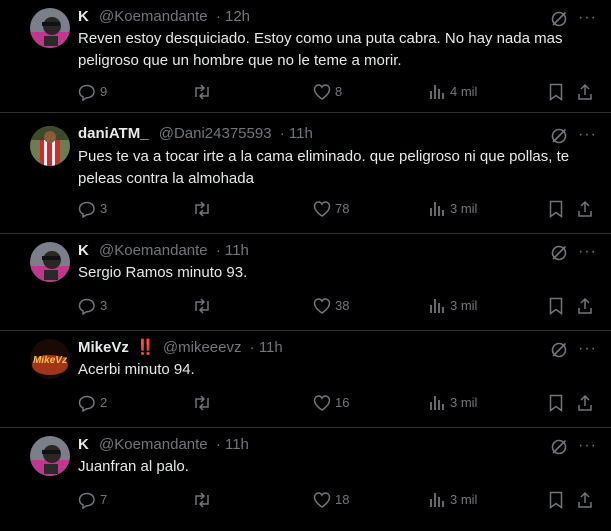 The width and height of the screenshot is (611, 531). I want to click on like-count: 16, so click(342, 402).